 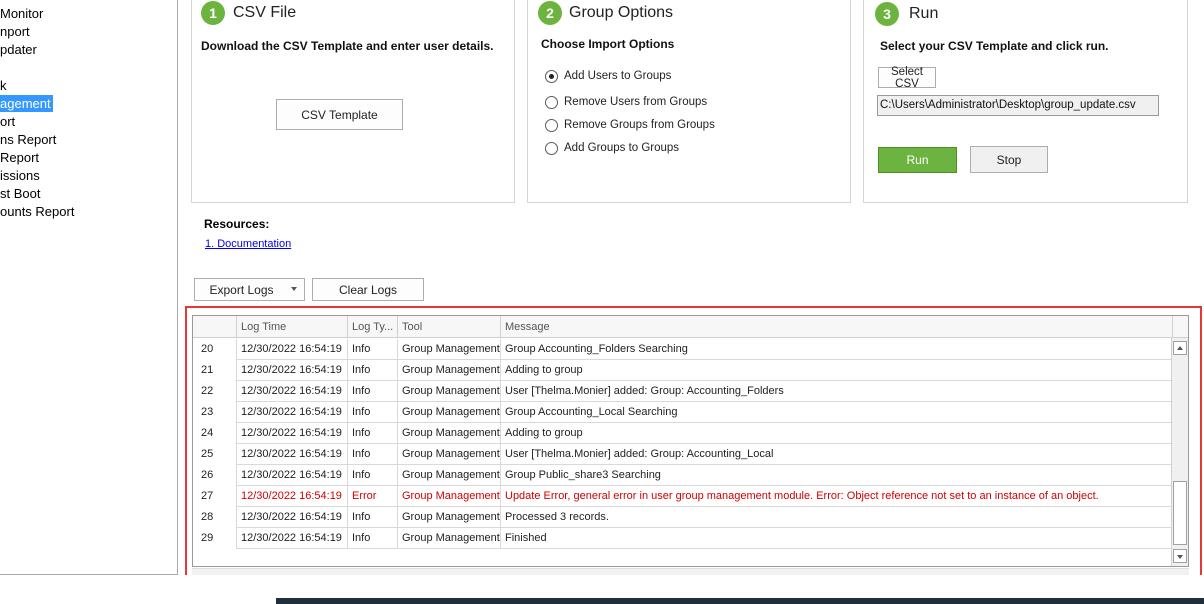 What do you see at coordinates (249, 289) in the screenshot?
I see `export-logs-dropdown: Export Logs` at bounding box center [249, 289].